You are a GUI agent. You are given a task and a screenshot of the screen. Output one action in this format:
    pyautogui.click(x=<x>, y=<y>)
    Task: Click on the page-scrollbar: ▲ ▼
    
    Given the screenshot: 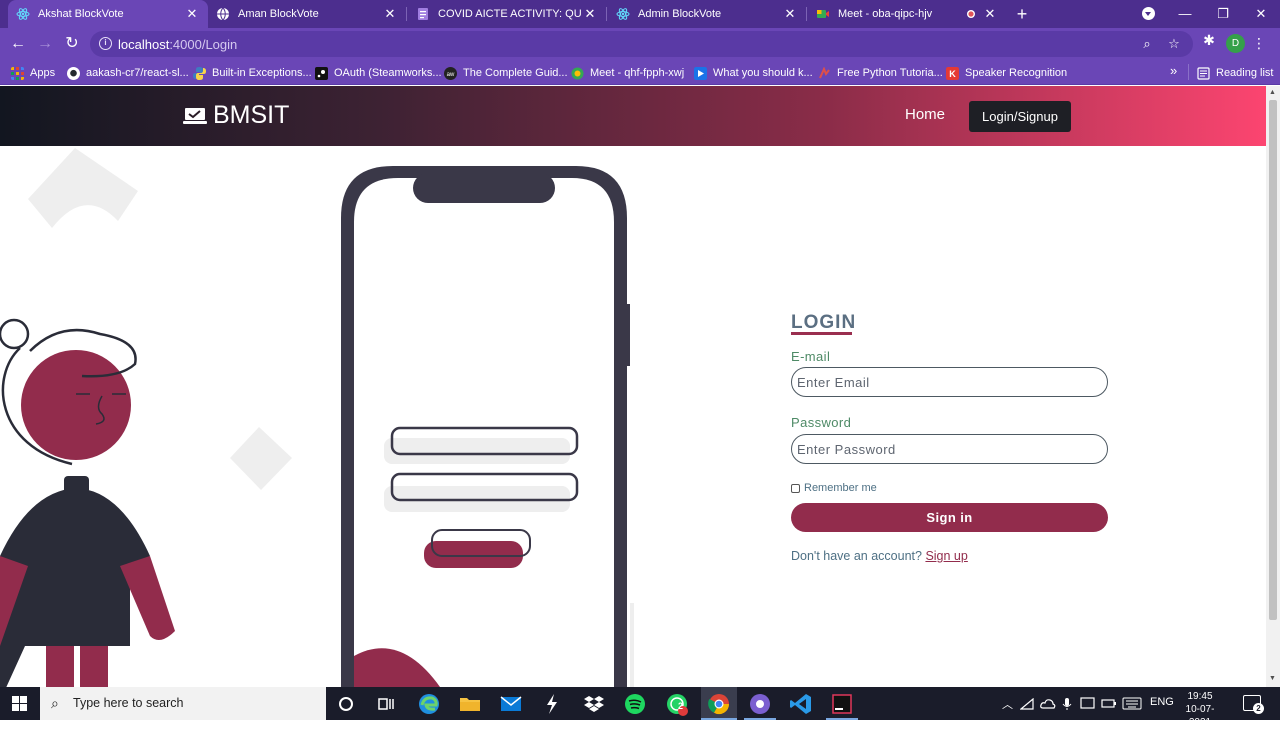 What is the action you would take?
    pyautogui.click(x=1273, y=386)
    